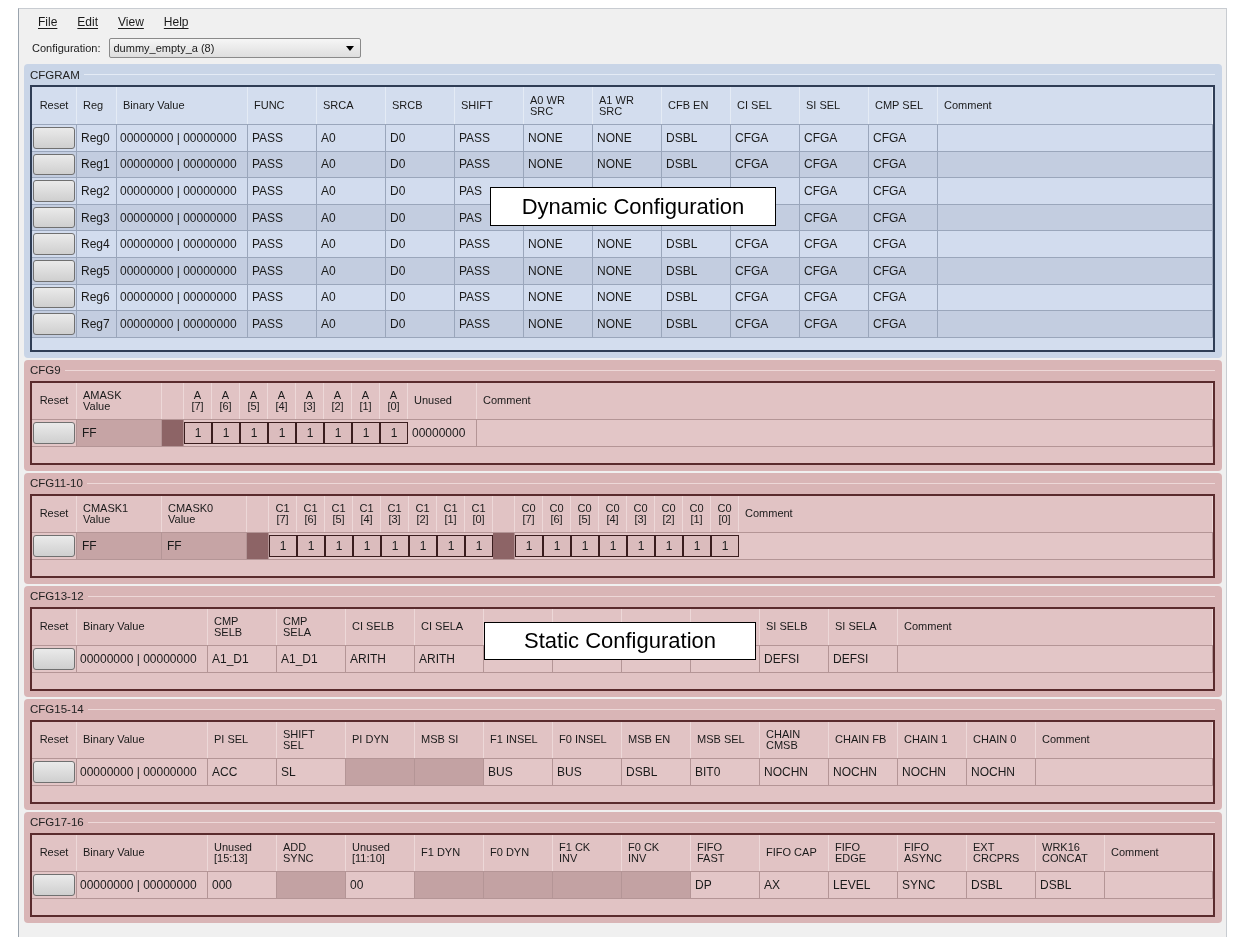 Image resolution: width=1235 pixels, height=943 pixels. I want to click on menu-item: Edit, so click(88, 22).